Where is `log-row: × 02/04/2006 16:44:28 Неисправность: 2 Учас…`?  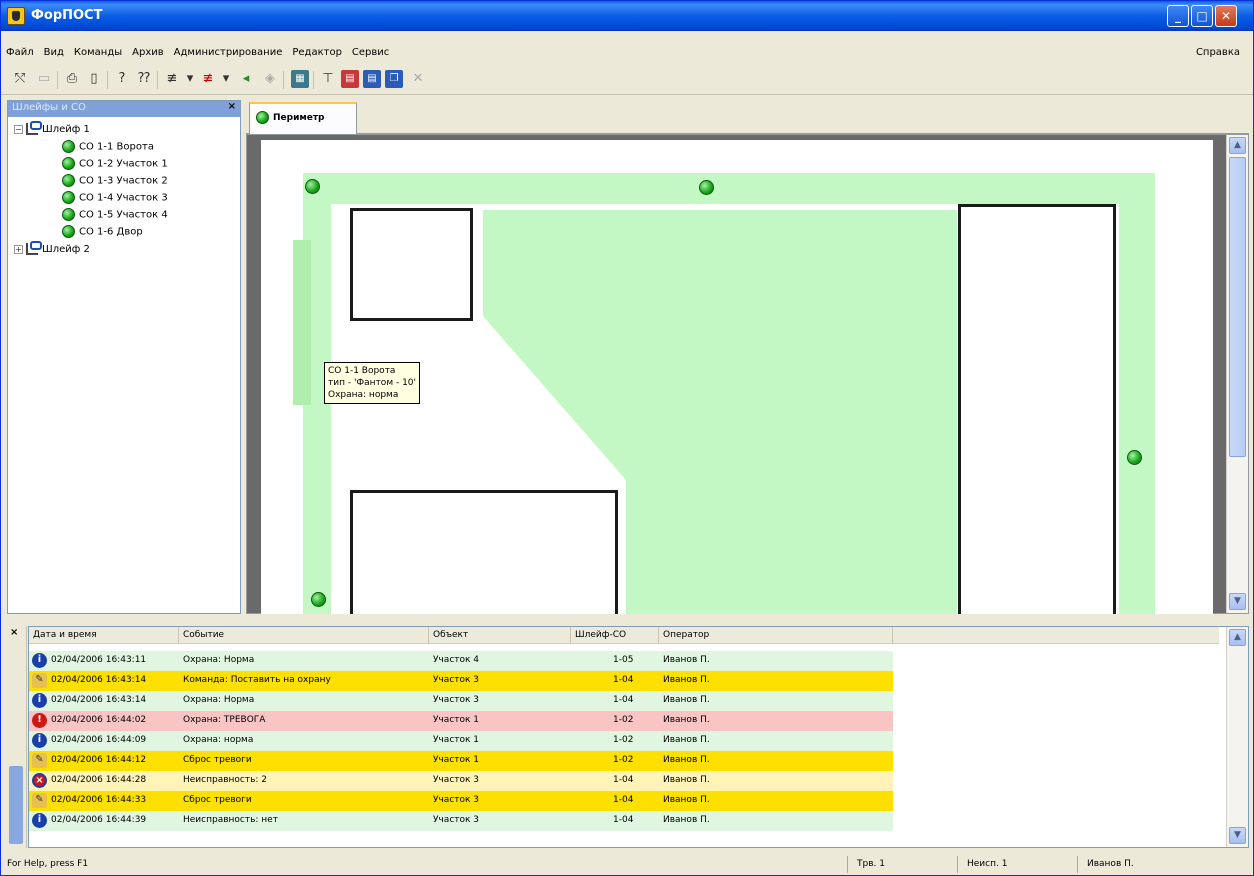 log-row: × 02/04/2006 16:44:28 Неисправность: 2 Учас… is located at coordinates (461, 781).